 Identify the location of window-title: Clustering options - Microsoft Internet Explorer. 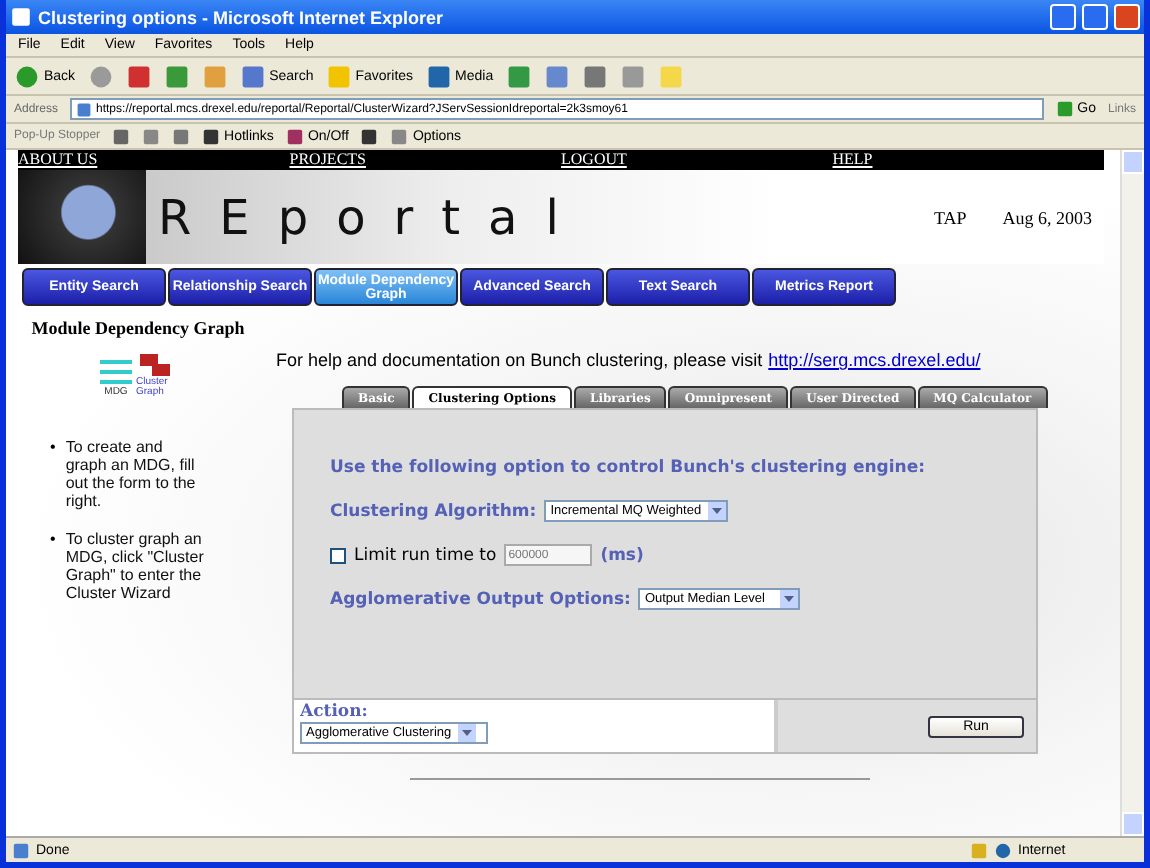
(242, 17).